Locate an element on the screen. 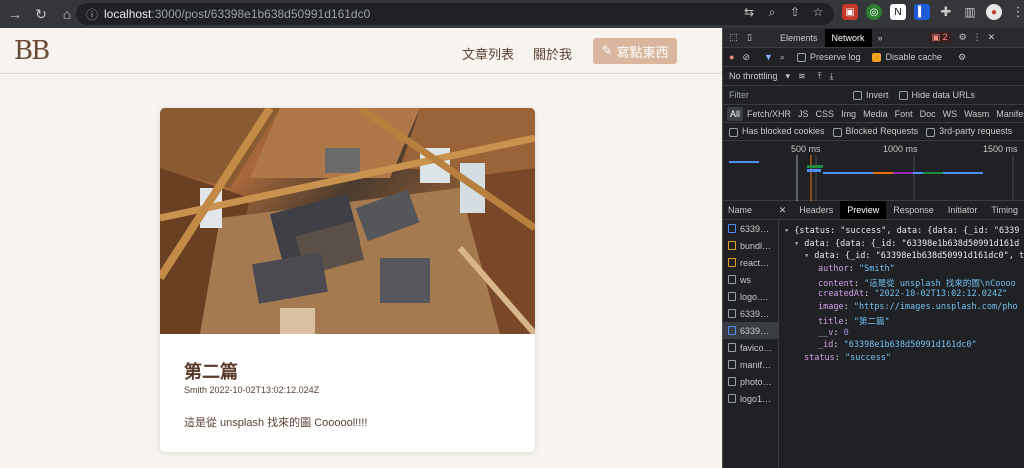  blocked-cookies-checkbox: Has blocked cookies is located at coordinates (777, 131).